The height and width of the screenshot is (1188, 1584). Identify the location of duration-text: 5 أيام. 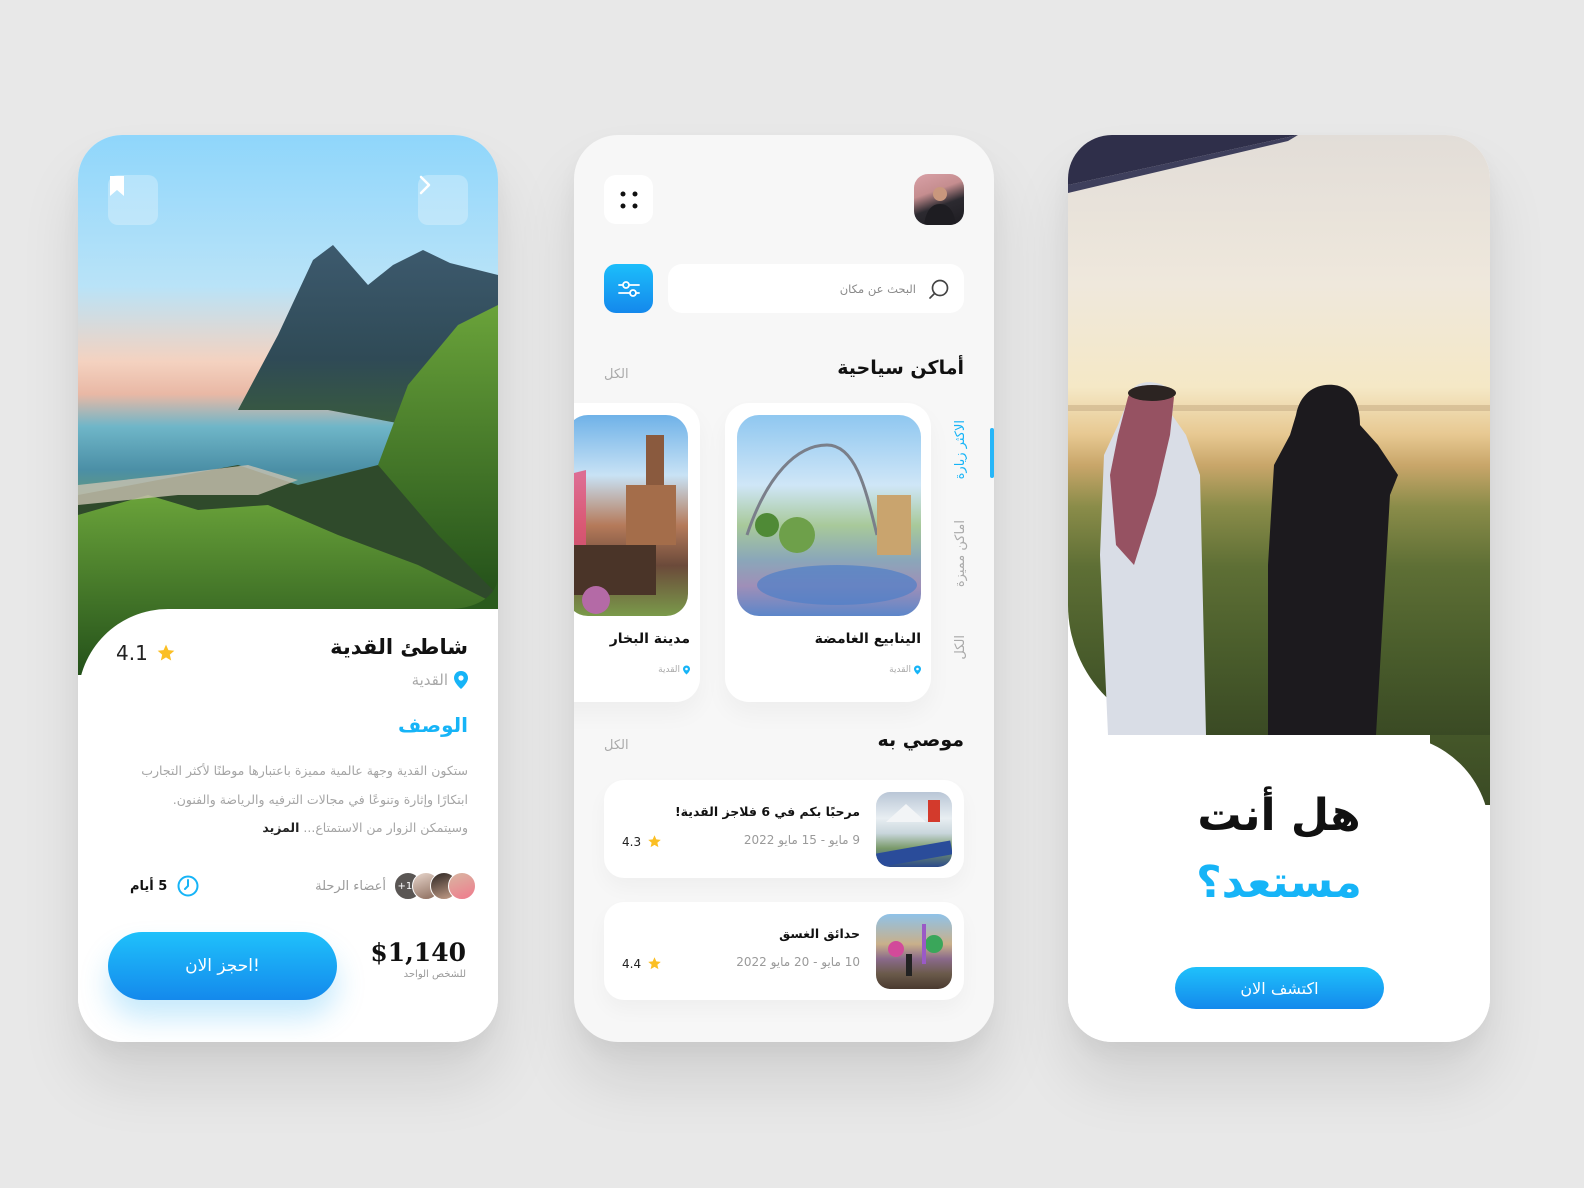
(149, 886).